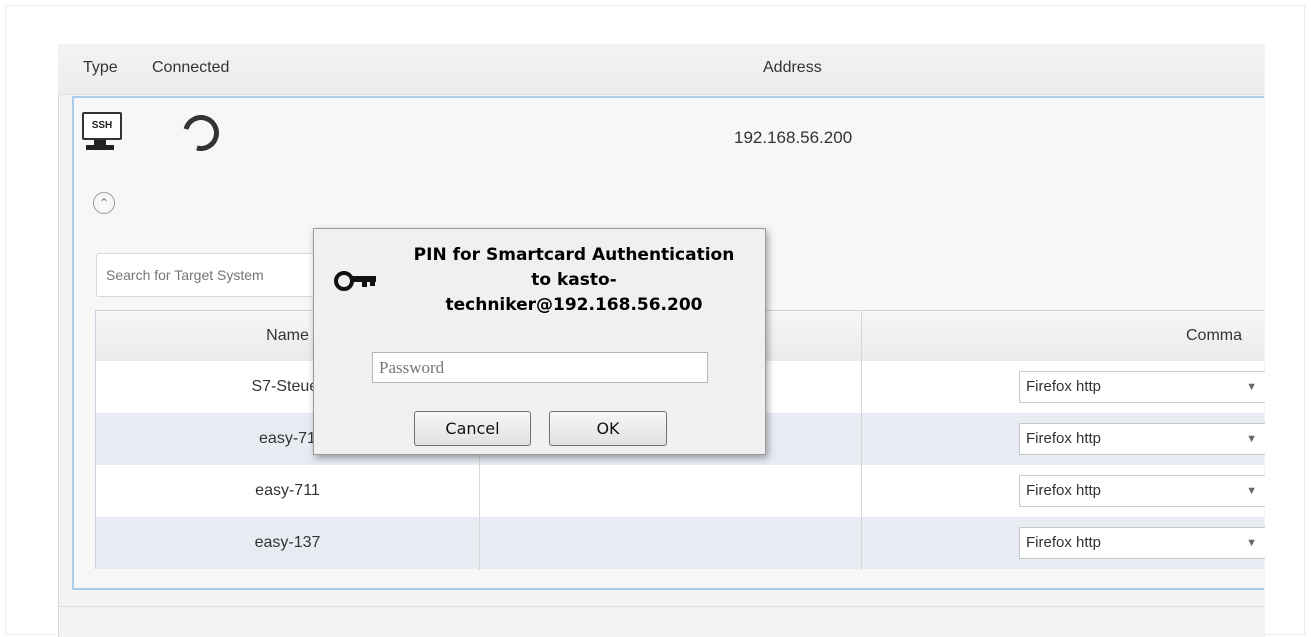 Image resolution: width=1311 pixels, height=637 pixels. I want to click on ssh-monitor-icon: SSH, so click(103, 132).